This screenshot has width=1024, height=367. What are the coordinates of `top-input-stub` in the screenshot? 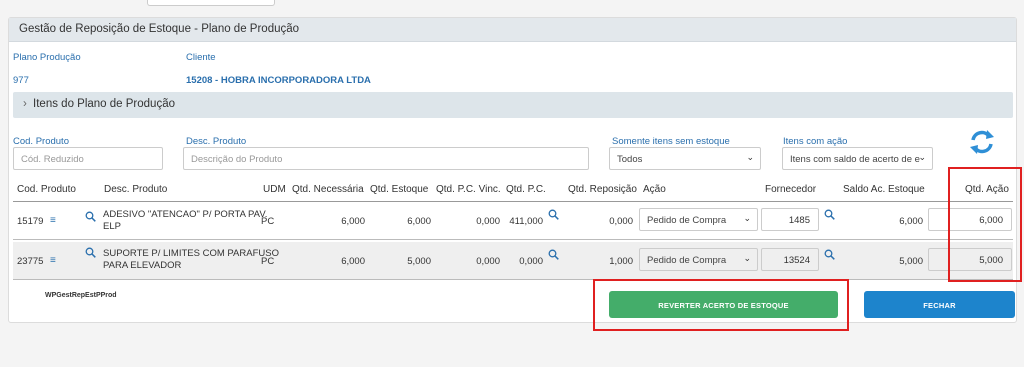 It's located at (211, 3).